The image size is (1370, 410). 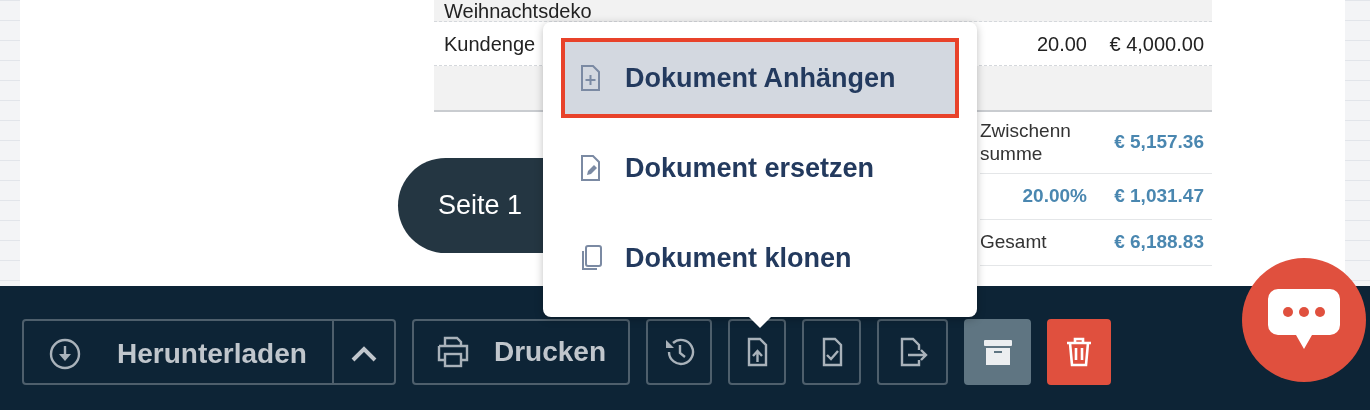 I want to click on total-amount: € 5,157.36, so click(x=1159, y=142).